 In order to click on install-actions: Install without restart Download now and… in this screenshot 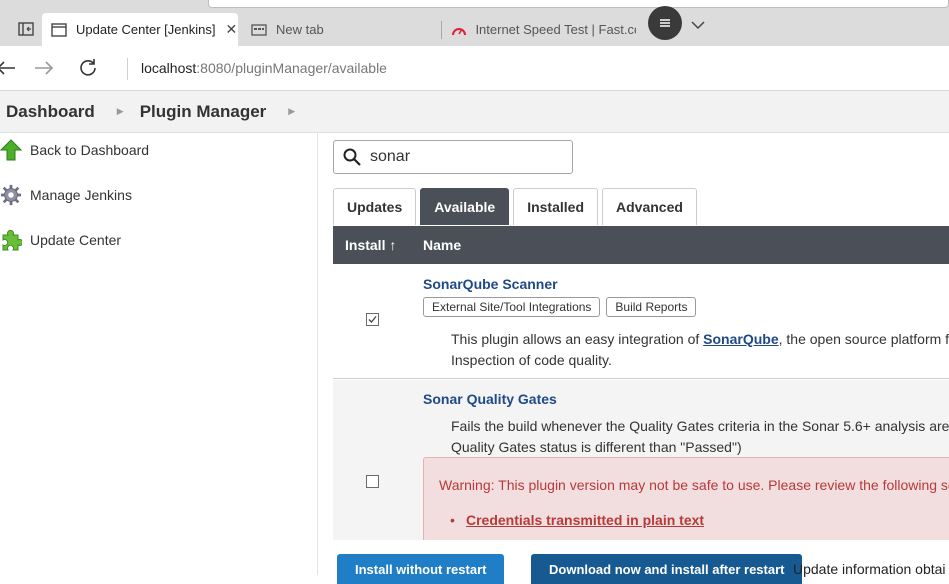, I will do `click(633, 562)`.